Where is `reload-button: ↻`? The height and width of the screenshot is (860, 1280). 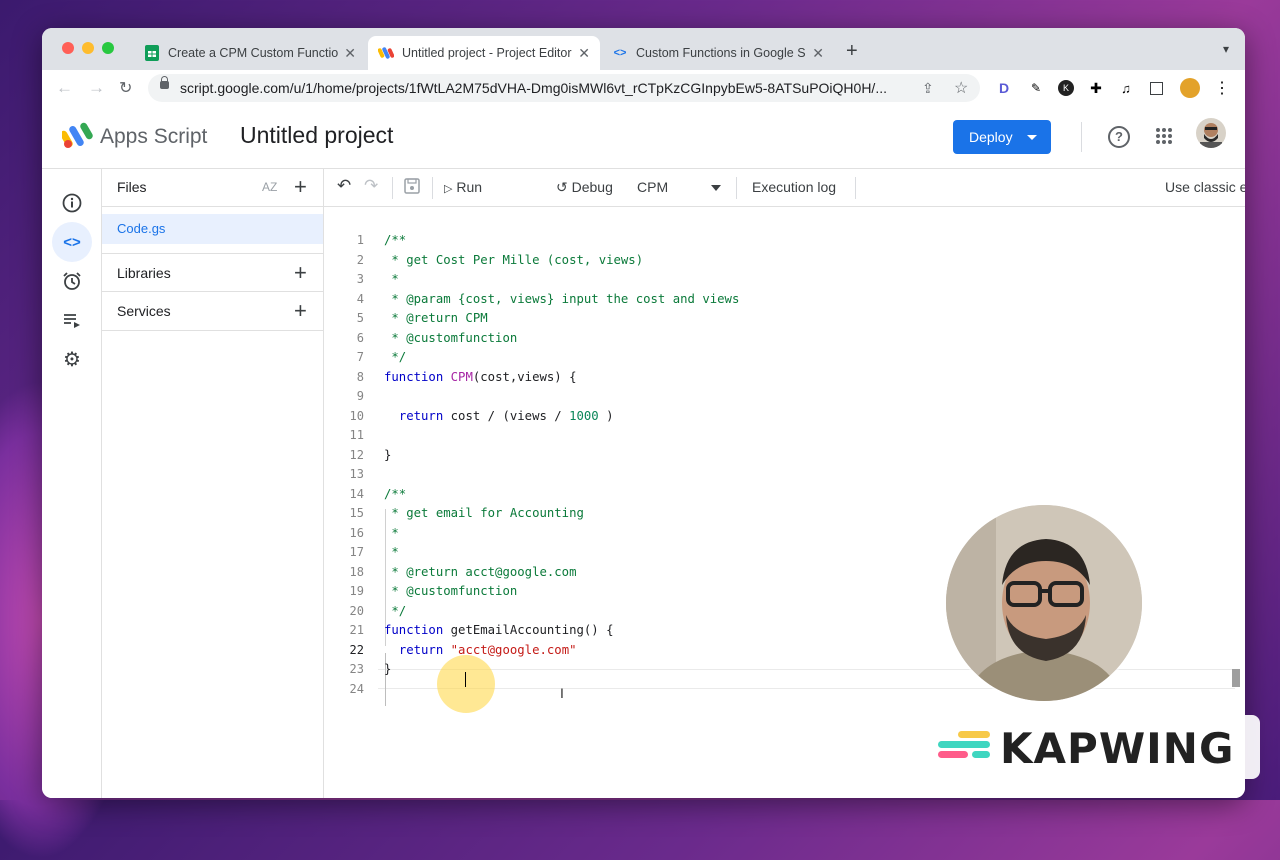
reload-button: ↻ is located at coordinates (125, 88).